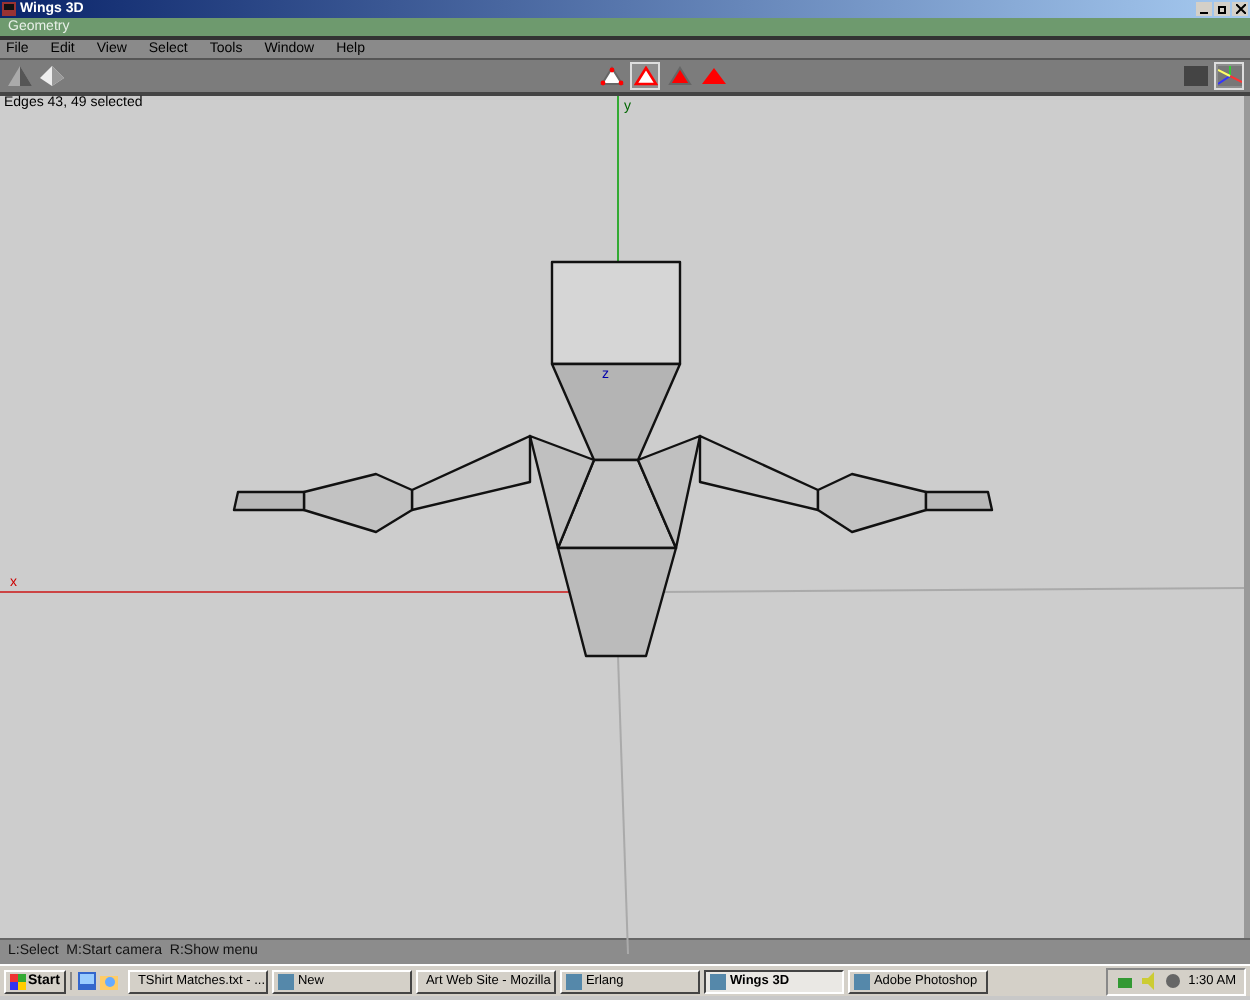 The width and height of the screenshot is (1250, 1000). I want to click on shaded-view-icon, so click(1195, 76).